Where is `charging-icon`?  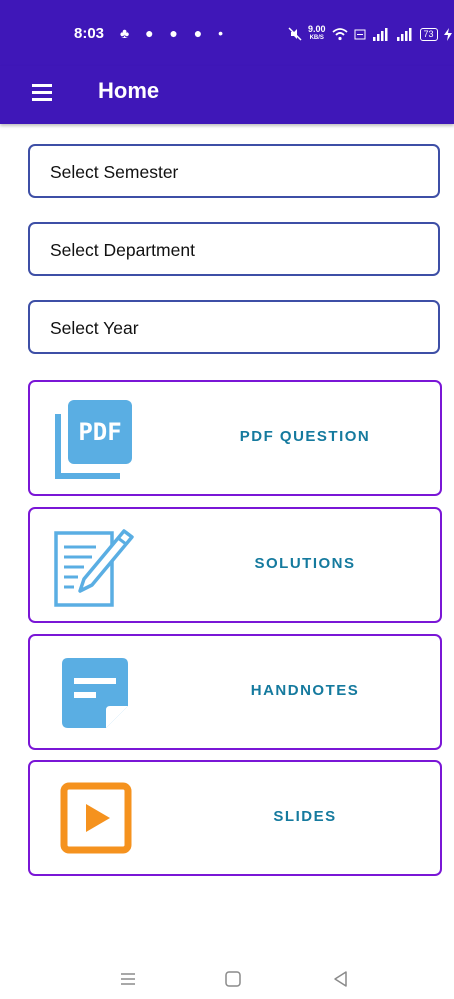
charging-icon is located at coordinates (447, 34).